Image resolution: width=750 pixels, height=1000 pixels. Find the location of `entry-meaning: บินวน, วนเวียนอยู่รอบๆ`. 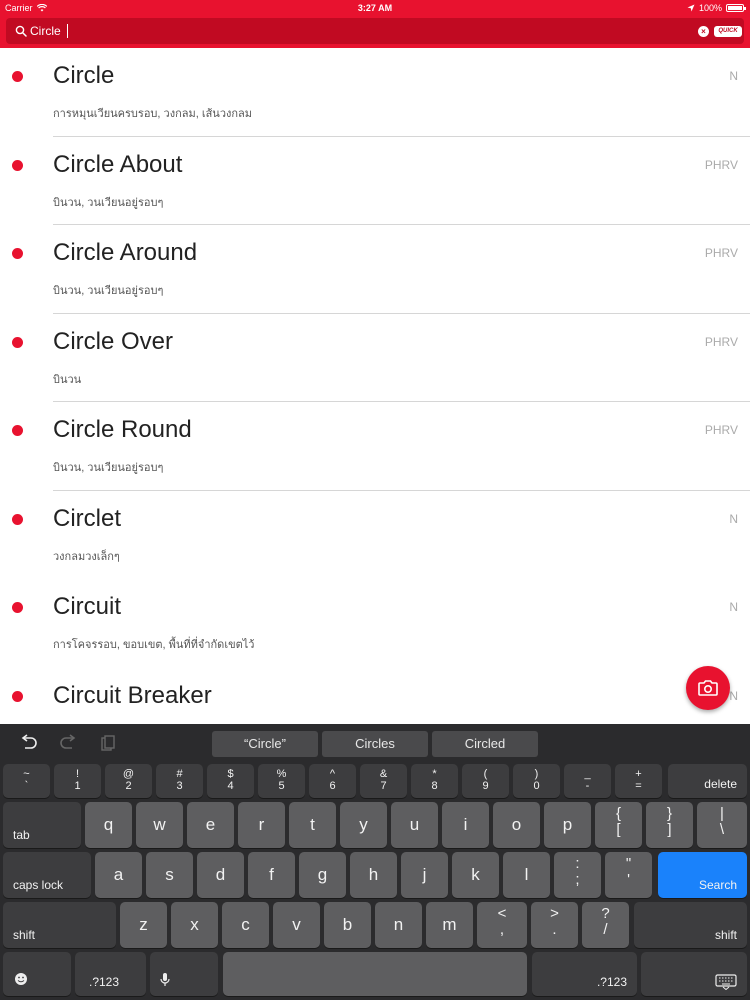

entry-meaning: บินวน, วนเวียนอยู่รอบๆ is located at coordinates (108, 202).